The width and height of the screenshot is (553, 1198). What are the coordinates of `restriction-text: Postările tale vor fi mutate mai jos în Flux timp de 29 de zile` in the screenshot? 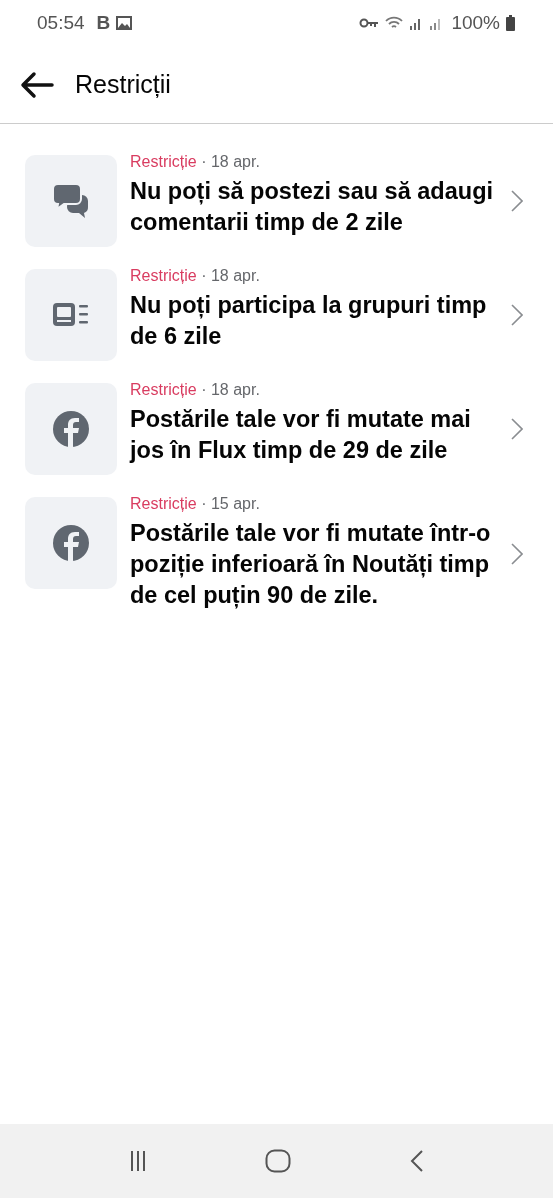 It's located at (301, 435).